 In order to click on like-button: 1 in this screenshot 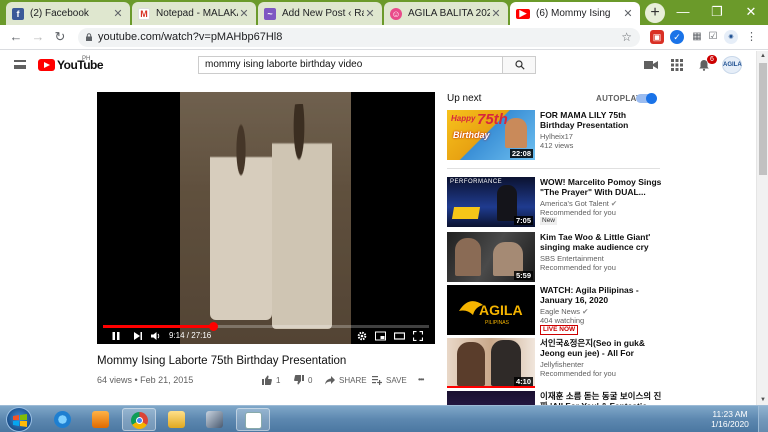, I will do `click(271, 380)`.